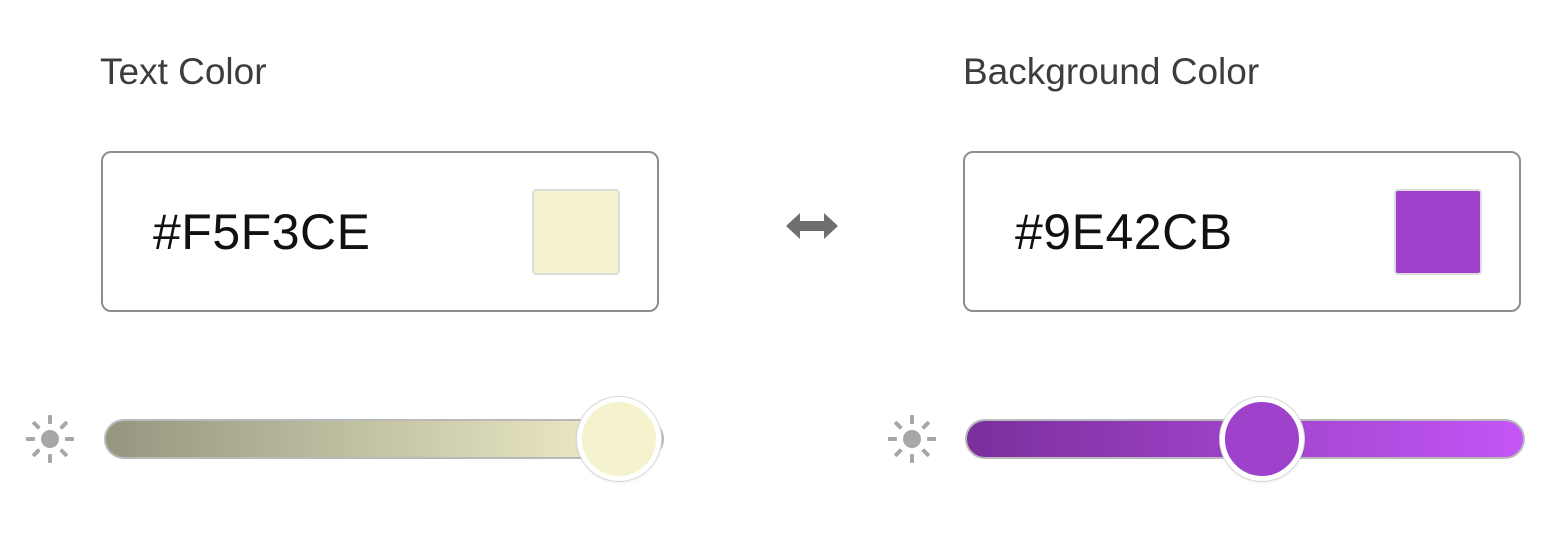 The height and width of the screenshot is (535, 1565). What do you see at coordinates (619, 439) in the screenshot?
I see `text-color-slider-thumb` at bounding box center [619, 439].